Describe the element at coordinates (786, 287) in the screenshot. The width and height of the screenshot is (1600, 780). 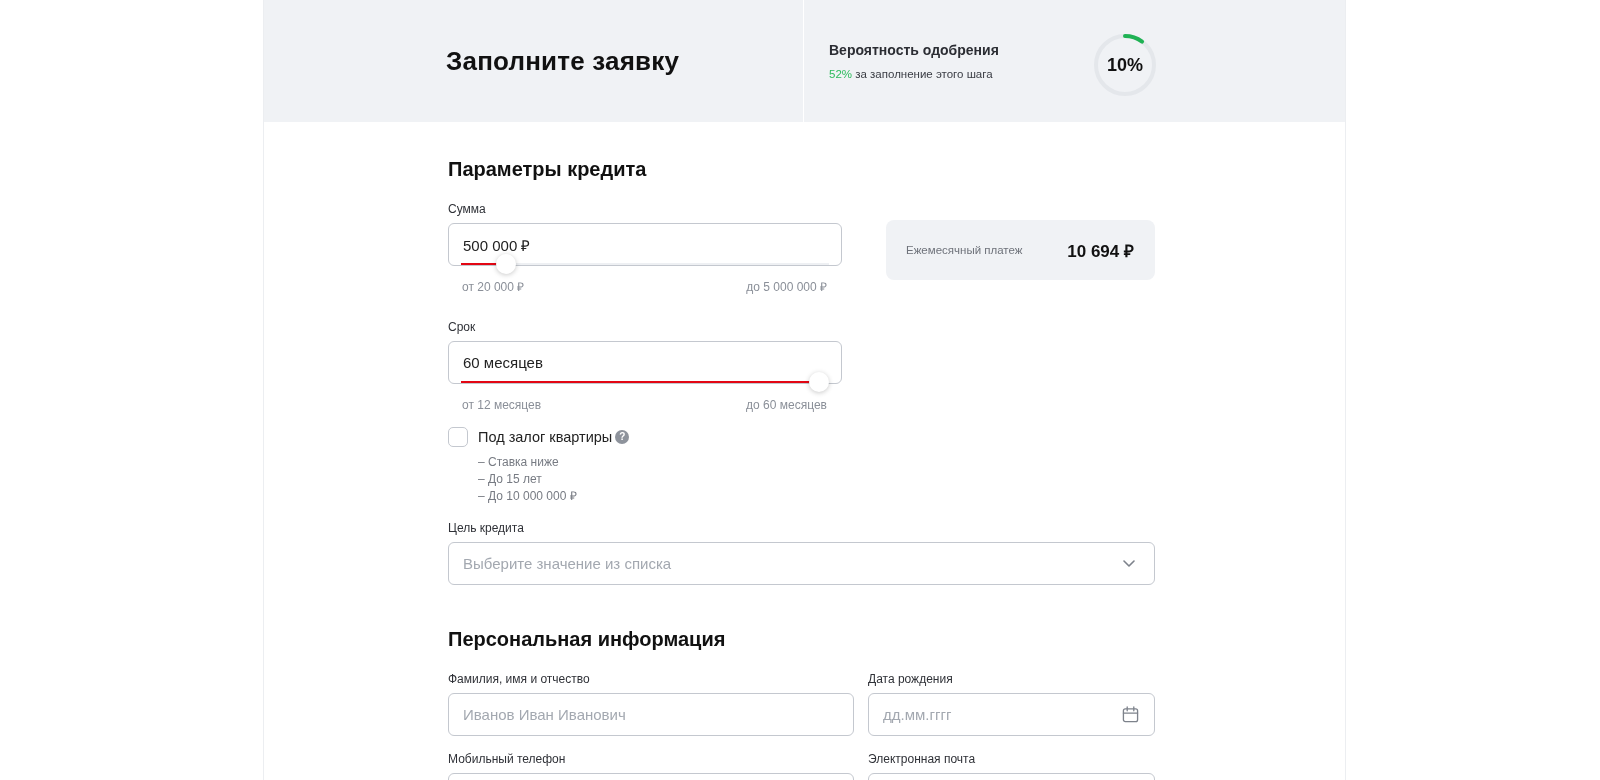
I see `range-max: до 5 000 000 ₽` at that location.